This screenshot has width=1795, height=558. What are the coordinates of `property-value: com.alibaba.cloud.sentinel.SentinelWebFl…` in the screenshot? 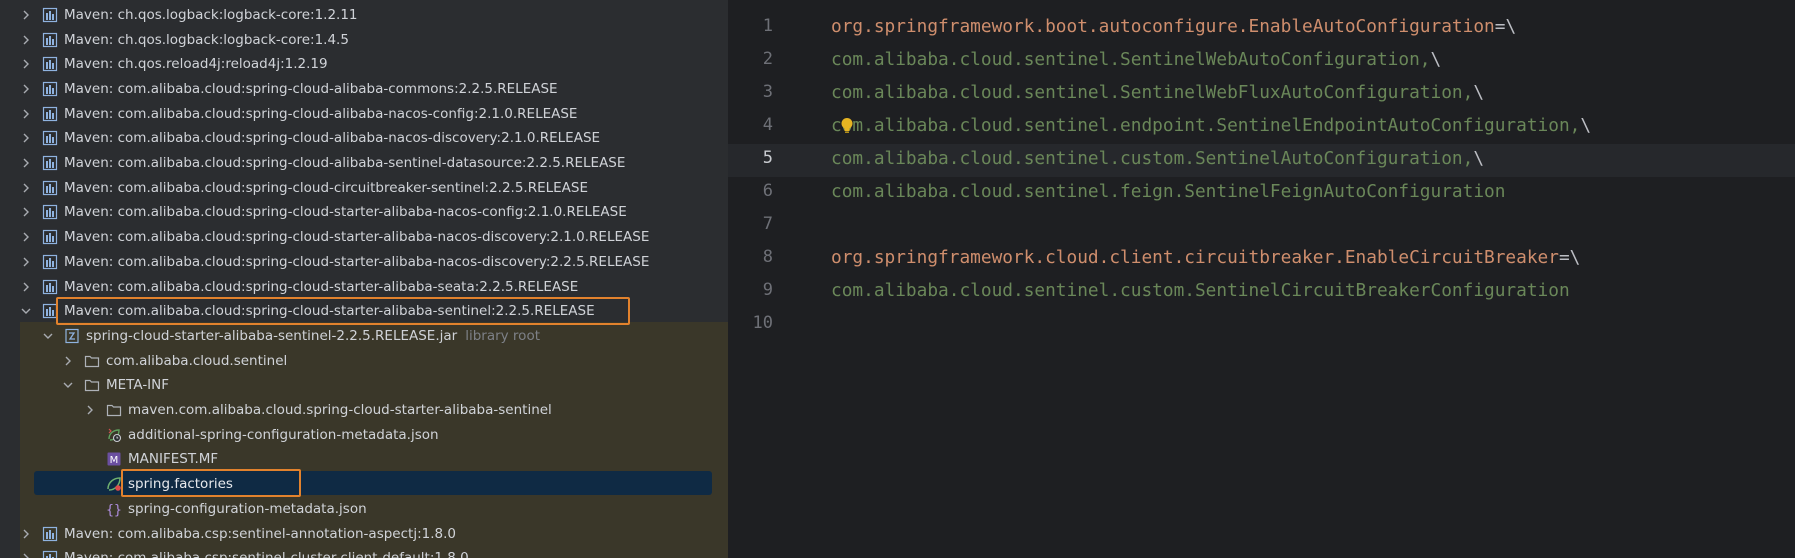 It's located at (1152, 92).